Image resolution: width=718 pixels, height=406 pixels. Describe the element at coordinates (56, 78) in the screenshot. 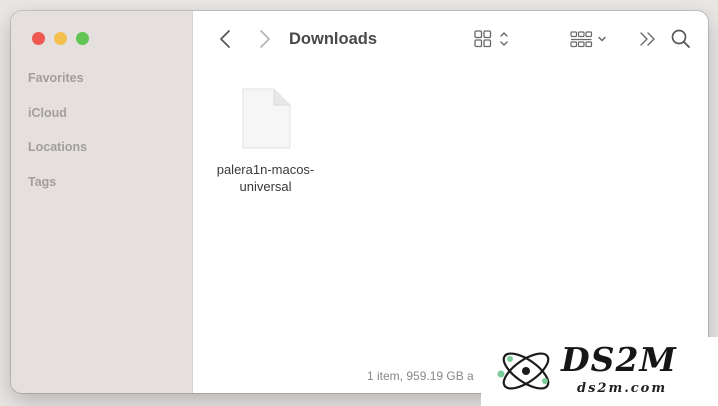

I see `sidebar-section-favorites: Favorites` at that location.